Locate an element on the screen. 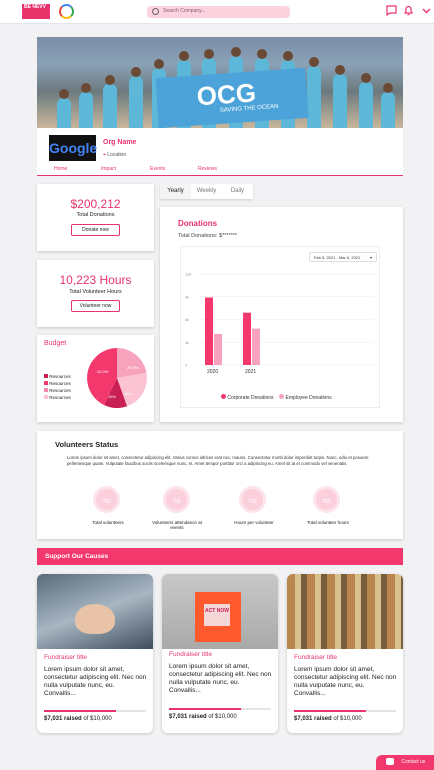 This screenshot has width=434, height=770. pie-label: 28.0% is located at coordinates (133, 367).